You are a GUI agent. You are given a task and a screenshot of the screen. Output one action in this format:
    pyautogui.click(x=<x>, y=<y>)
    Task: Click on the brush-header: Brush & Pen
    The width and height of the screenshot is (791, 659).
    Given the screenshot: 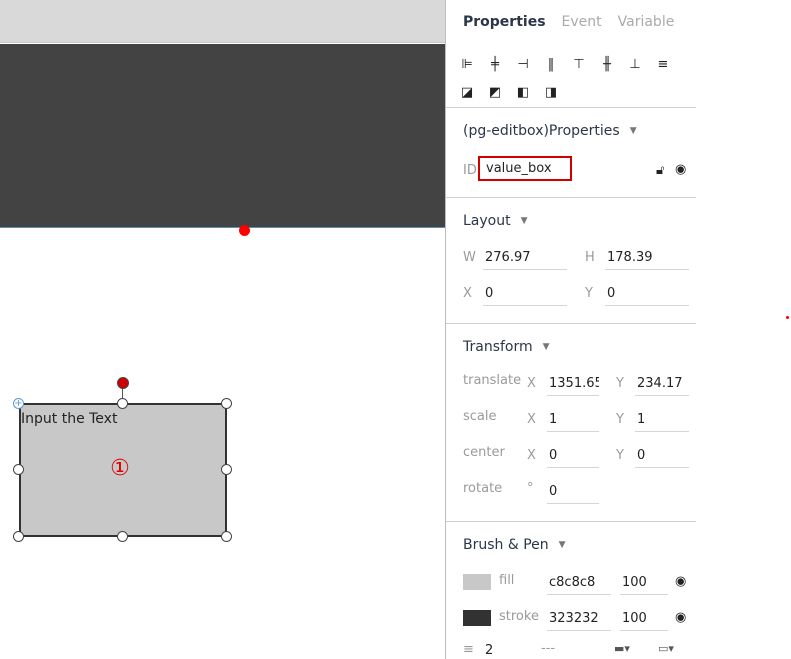 What is the action you would take?
    pyautogui.click(x=506, y=545)
    